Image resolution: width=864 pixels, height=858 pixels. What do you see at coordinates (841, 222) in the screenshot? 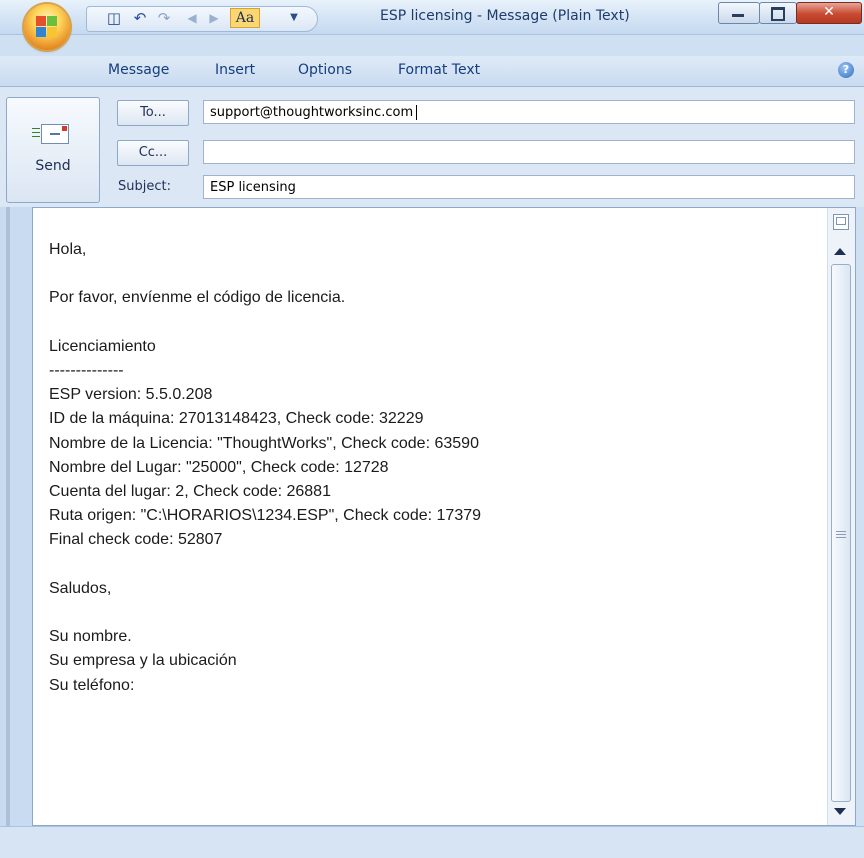
I see `split-view-icon` at bounding box center [841, 222].